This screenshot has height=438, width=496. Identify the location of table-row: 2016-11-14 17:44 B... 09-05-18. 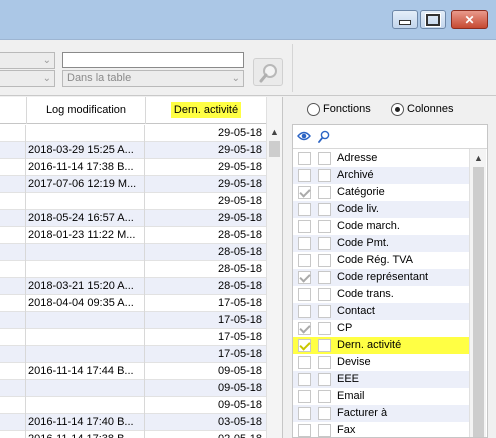
(133, 371).